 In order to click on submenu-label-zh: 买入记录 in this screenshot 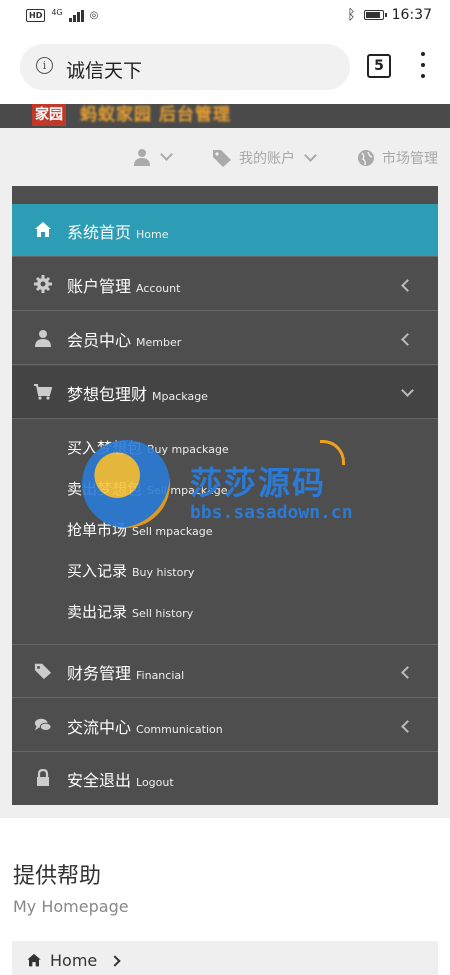, I will do `click(97, 571)`.